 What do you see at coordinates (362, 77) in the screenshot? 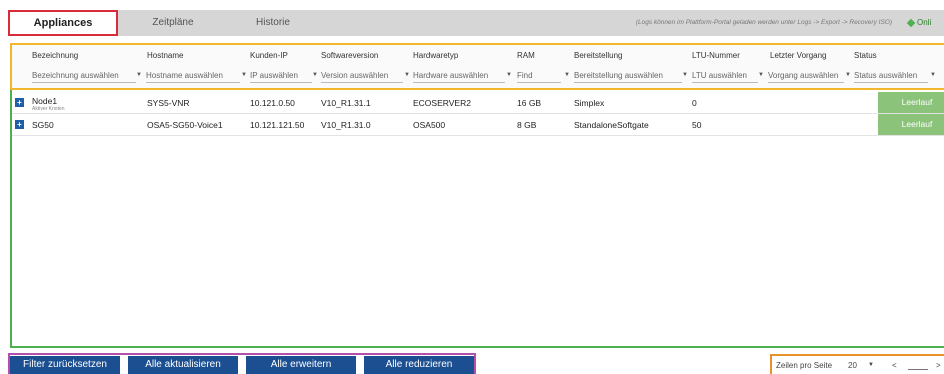
I see `filter-version: Version auswählen` at bounding box center [362, 77].